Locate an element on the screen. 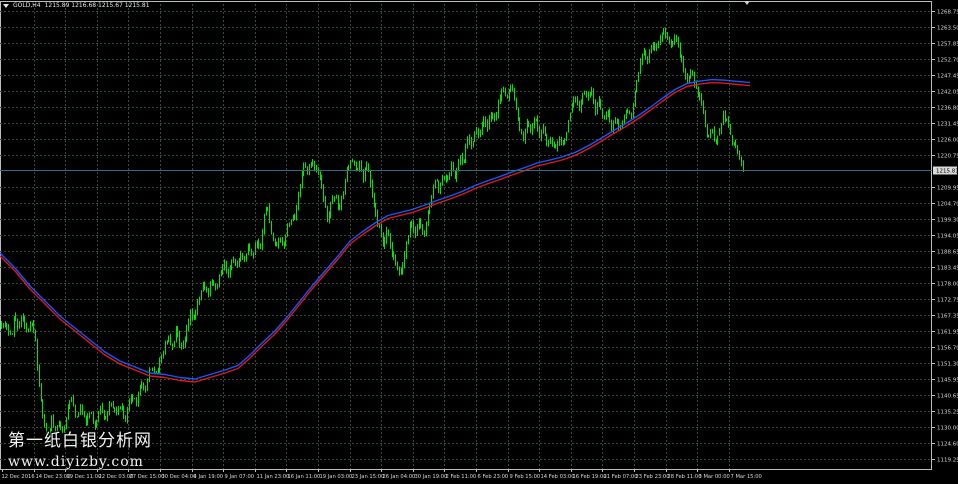 Image resolution: width=958 pixels, height=484 pixels. y-tick-label: 1156.70 is located at coordinates (947, 349).